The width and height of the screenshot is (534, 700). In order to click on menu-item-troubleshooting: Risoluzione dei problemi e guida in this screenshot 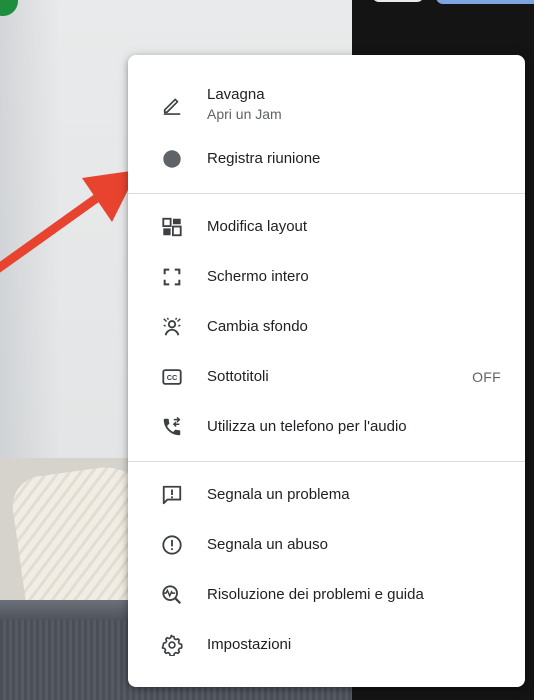, I will do `click(326, 595)`.